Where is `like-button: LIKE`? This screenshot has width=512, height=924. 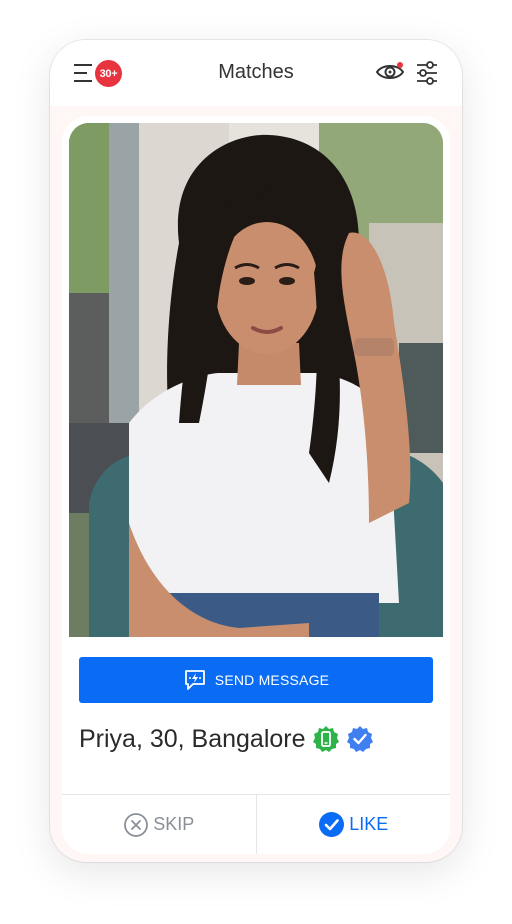 like-button: LIKE is located at coordinates (354, 824).